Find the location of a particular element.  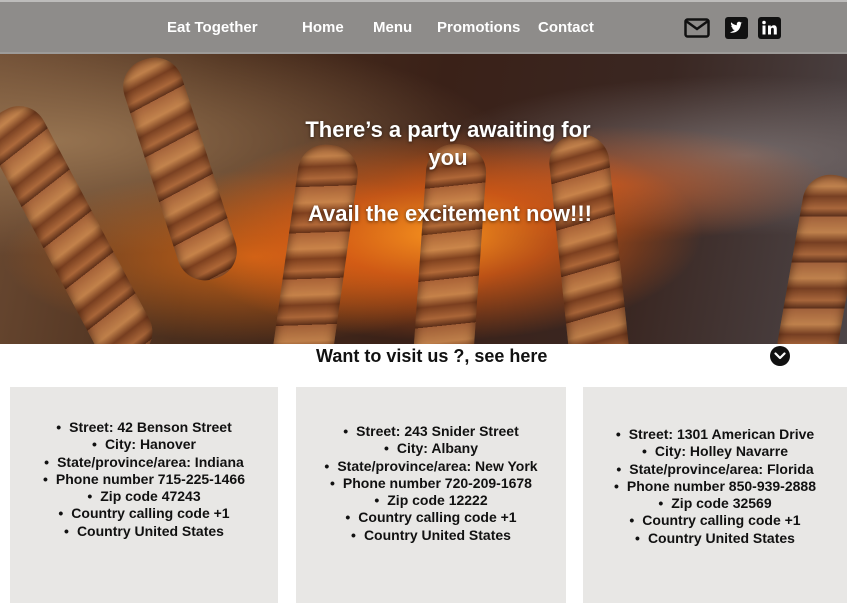

mail-icon is located at coordinates (697, 28).